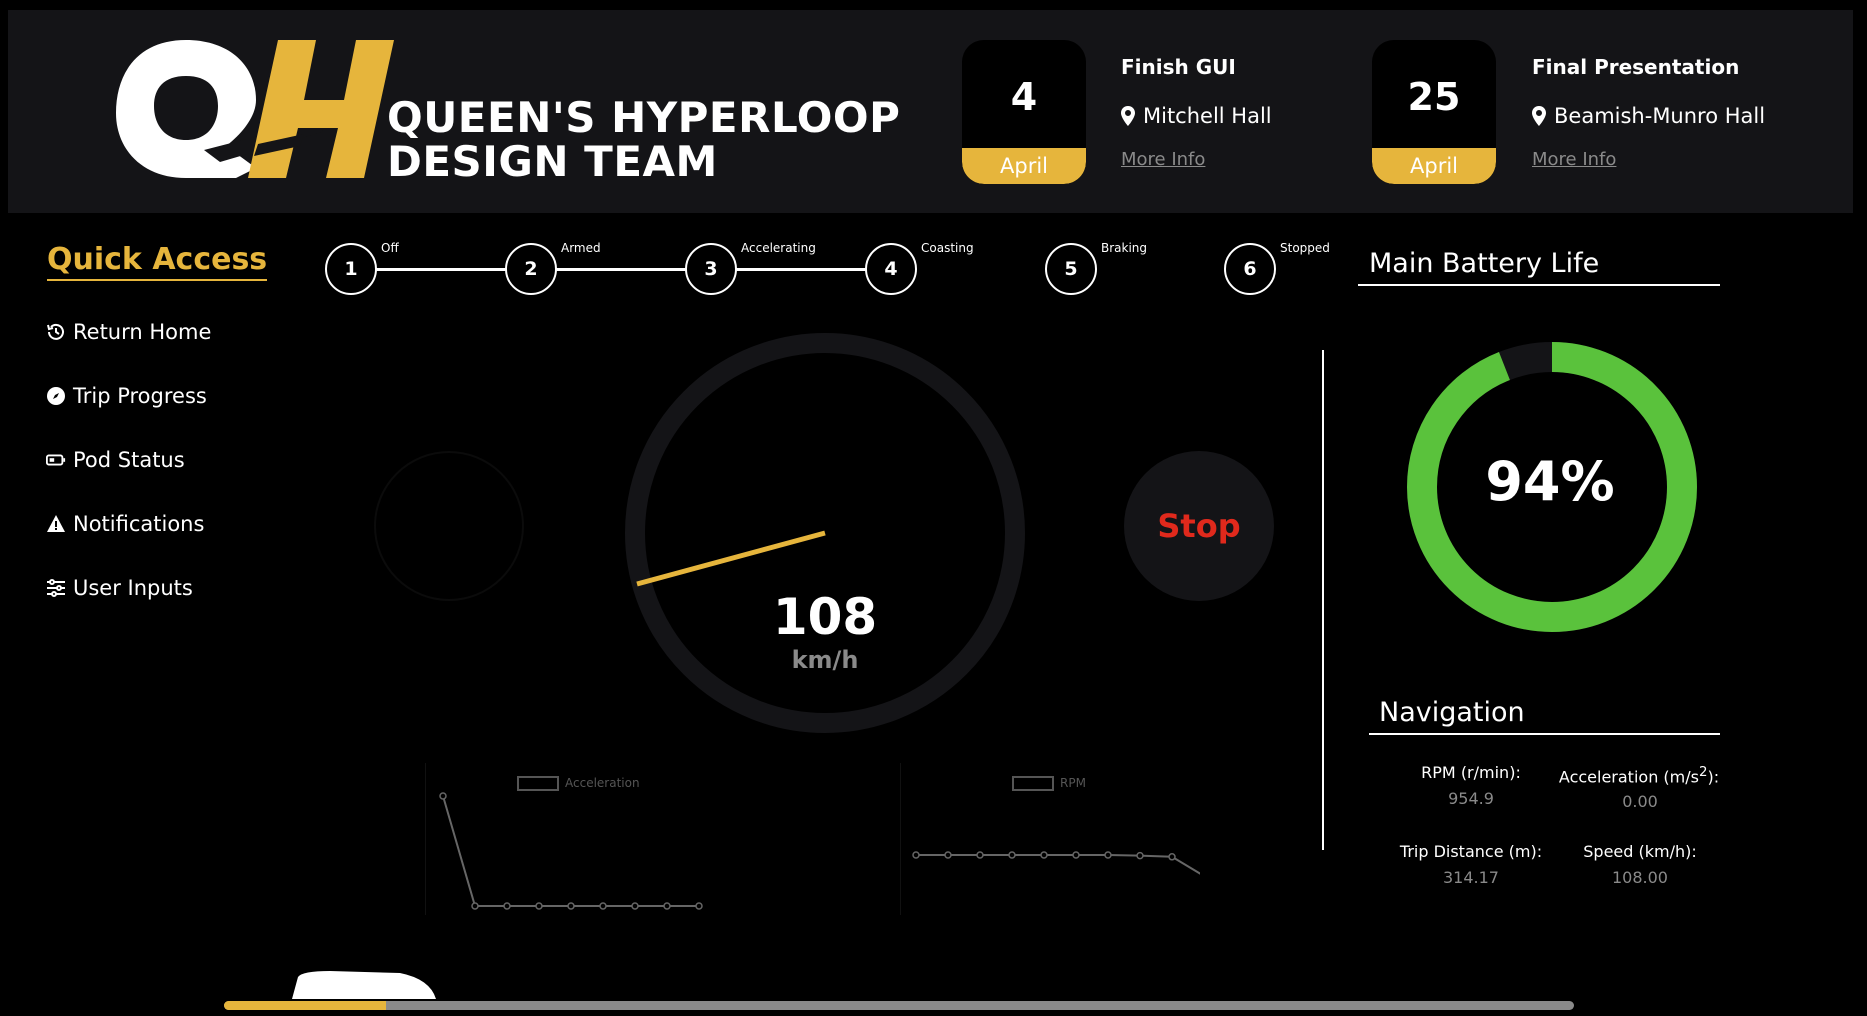 The height and width of the screenshot is (1016, 1867). Describe the element at coordinates (825, 660) in the screenshot. I see `speed-unit: km/h` at that location.